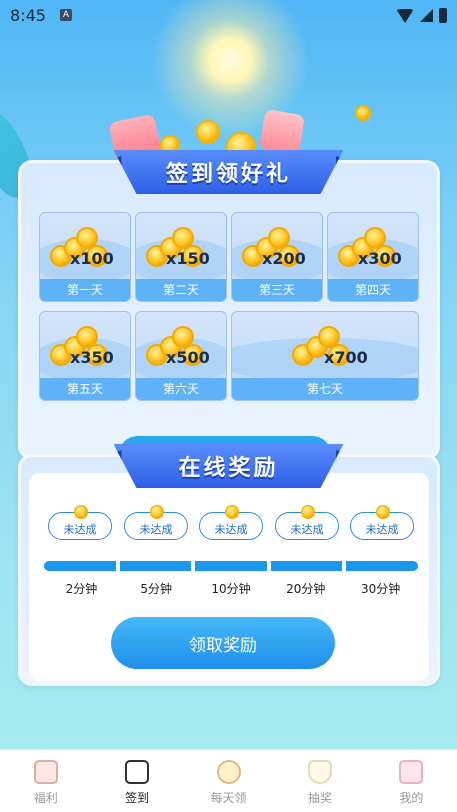 The width and height of the screenshot is (457, 812). What do you see at coordinates (92, 357) in the screenshot?
I see `day-amount: x350` at bounding box center [92, 357].